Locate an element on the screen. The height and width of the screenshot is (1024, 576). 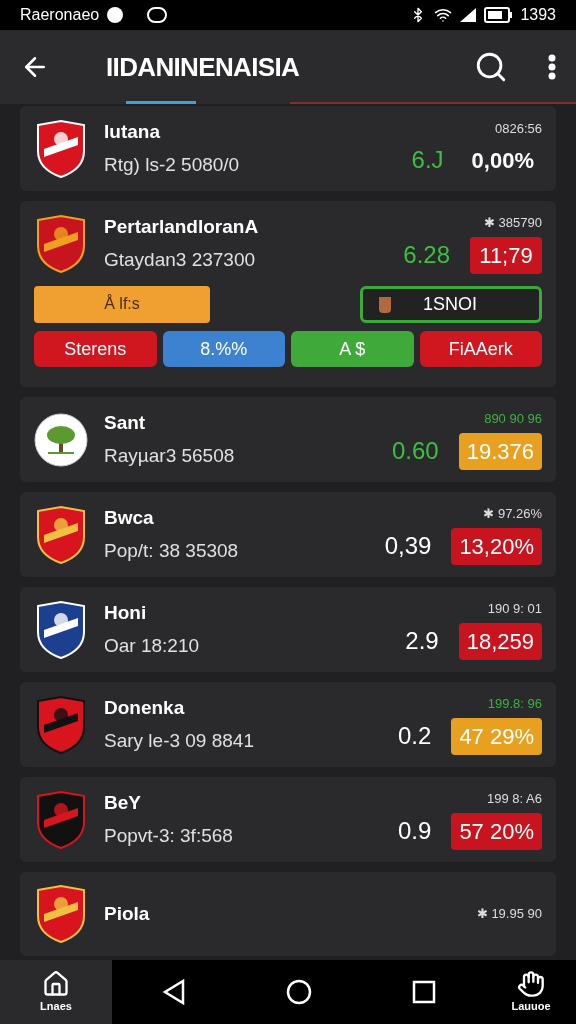
team-card: Honi Oar 18:210 190 9: 01 2.9 18,259 is located at coordinates (288, 629).